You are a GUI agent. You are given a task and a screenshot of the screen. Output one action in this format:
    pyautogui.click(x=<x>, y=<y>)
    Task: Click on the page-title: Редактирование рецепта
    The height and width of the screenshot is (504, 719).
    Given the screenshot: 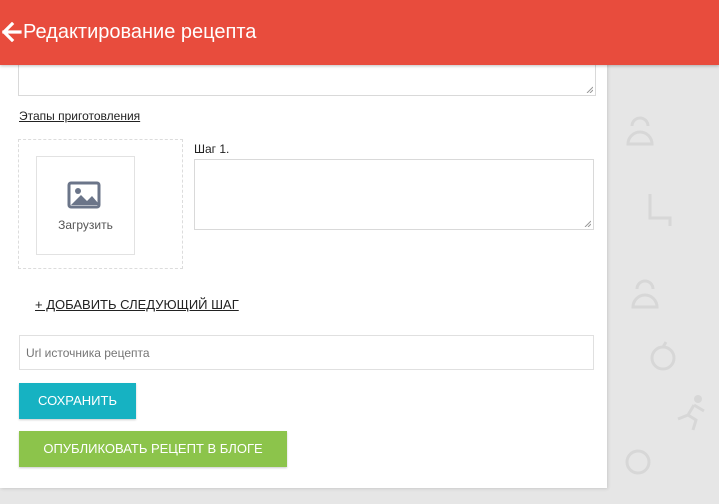 What is the action you would take?
    pyautogui.click(x=140, y=32)
    